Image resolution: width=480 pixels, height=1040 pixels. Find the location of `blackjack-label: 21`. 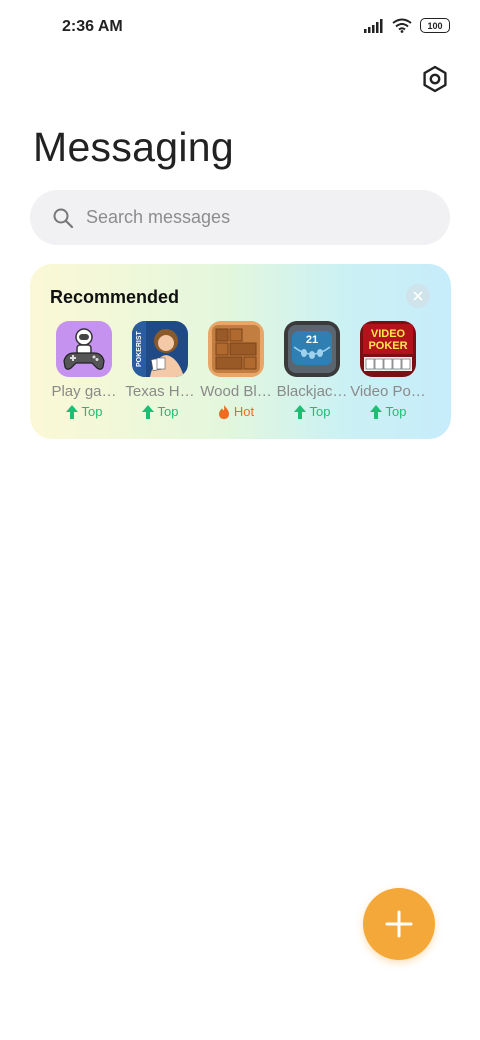

blackjack-label: 21 is located at coordinates (312, 340).